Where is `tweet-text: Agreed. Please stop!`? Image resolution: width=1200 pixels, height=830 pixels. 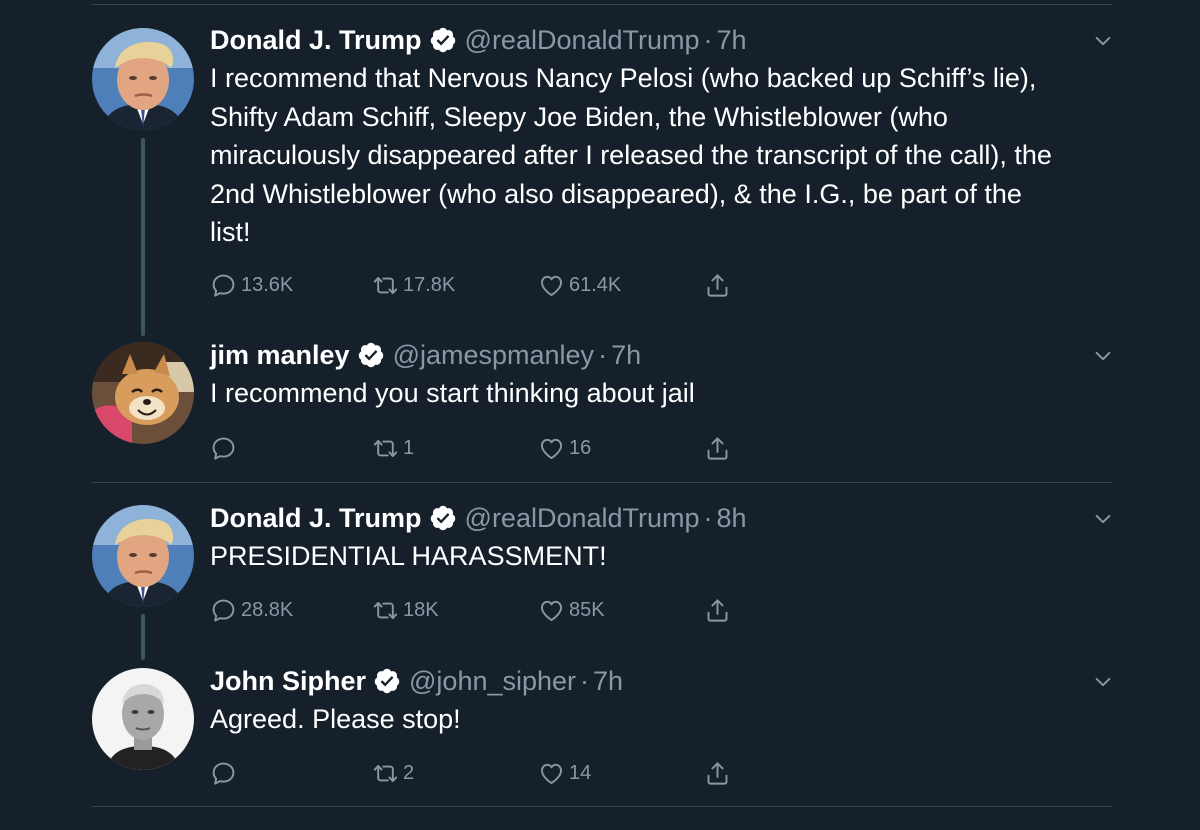 tweet-text: Agreed. Please stop! is located at coordinates (660, 719).